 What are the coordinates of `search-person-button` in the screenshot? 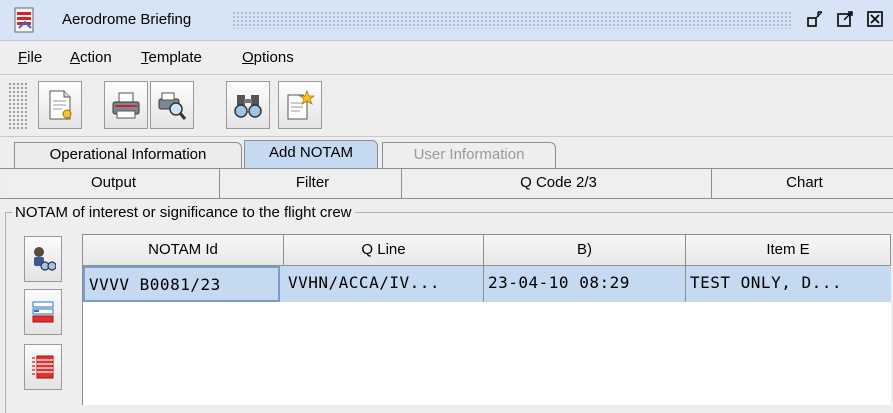 It's located at (43, 259).